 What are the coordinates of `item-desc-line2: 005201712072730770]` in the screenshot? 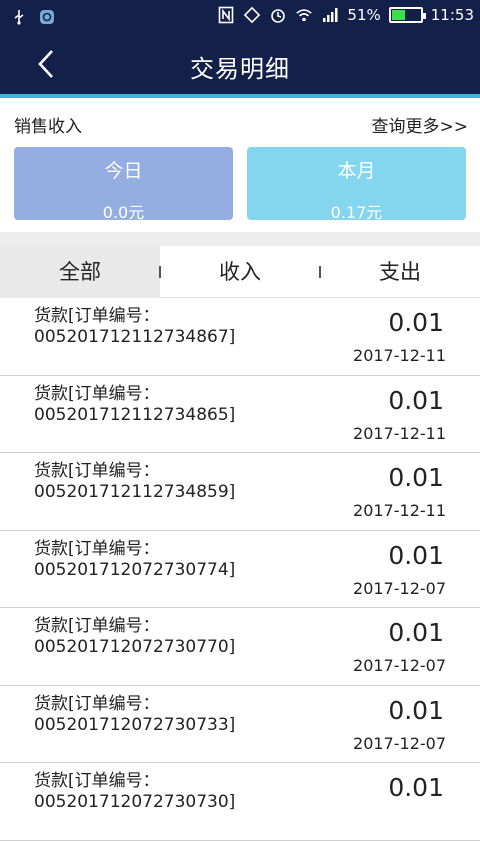 It's located at (135, 647).